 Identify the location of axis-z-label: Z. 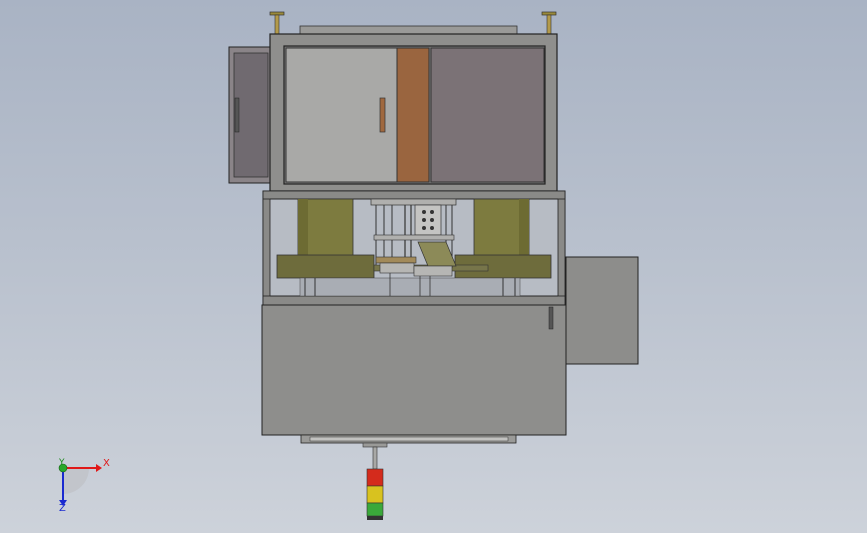
(62, 508).